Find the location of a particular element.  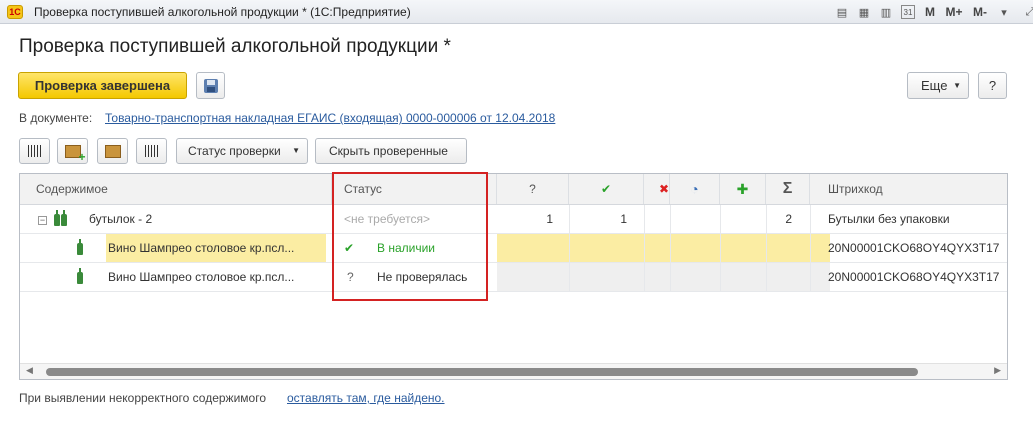

save-button is located at coordinates (210, 85).